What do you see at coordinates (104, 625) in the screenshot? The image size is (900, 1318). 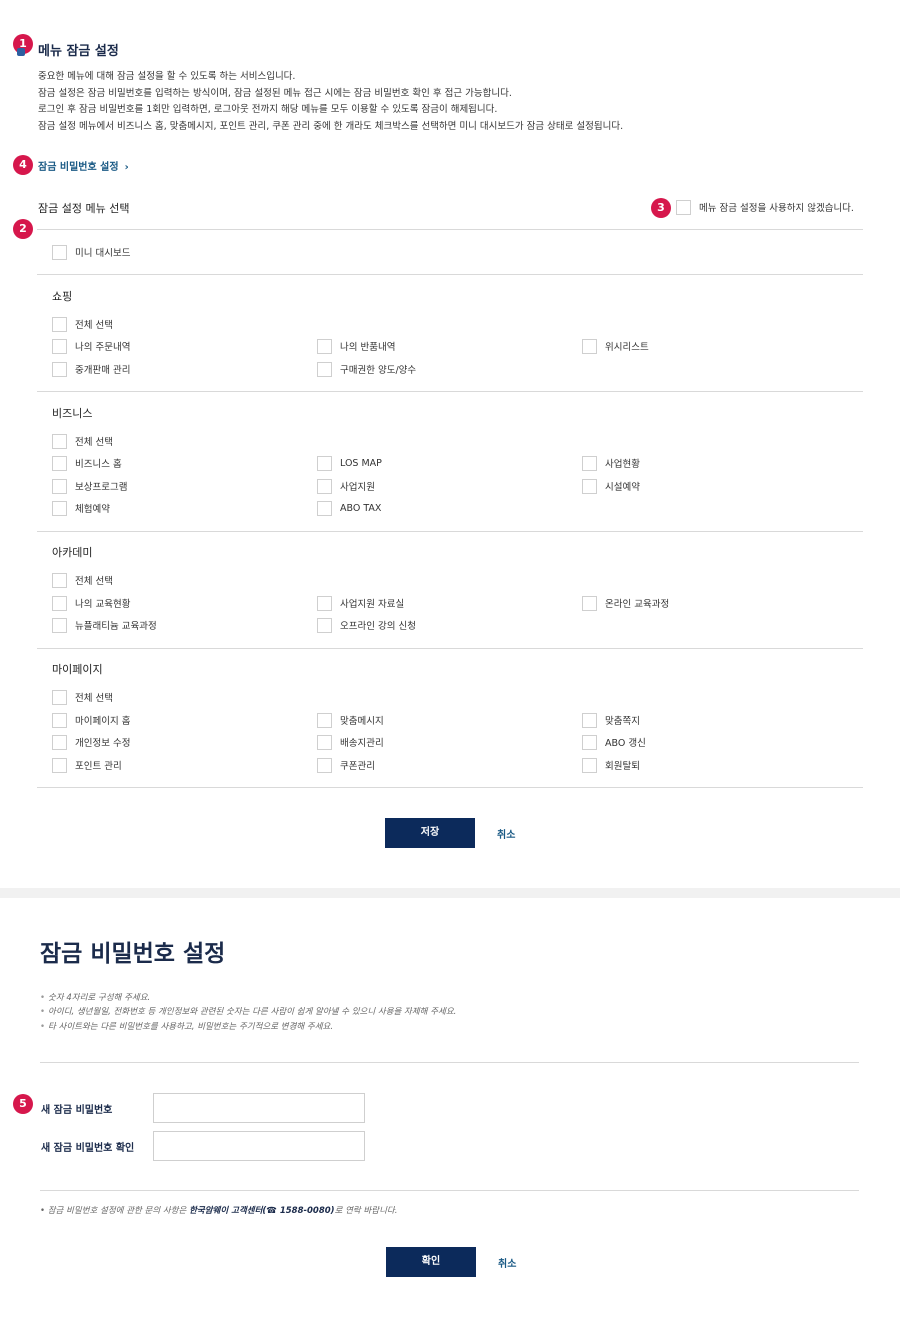 I see `menu-option: 뉴플래티늄 교육과정` at bounding box center [104, 625].